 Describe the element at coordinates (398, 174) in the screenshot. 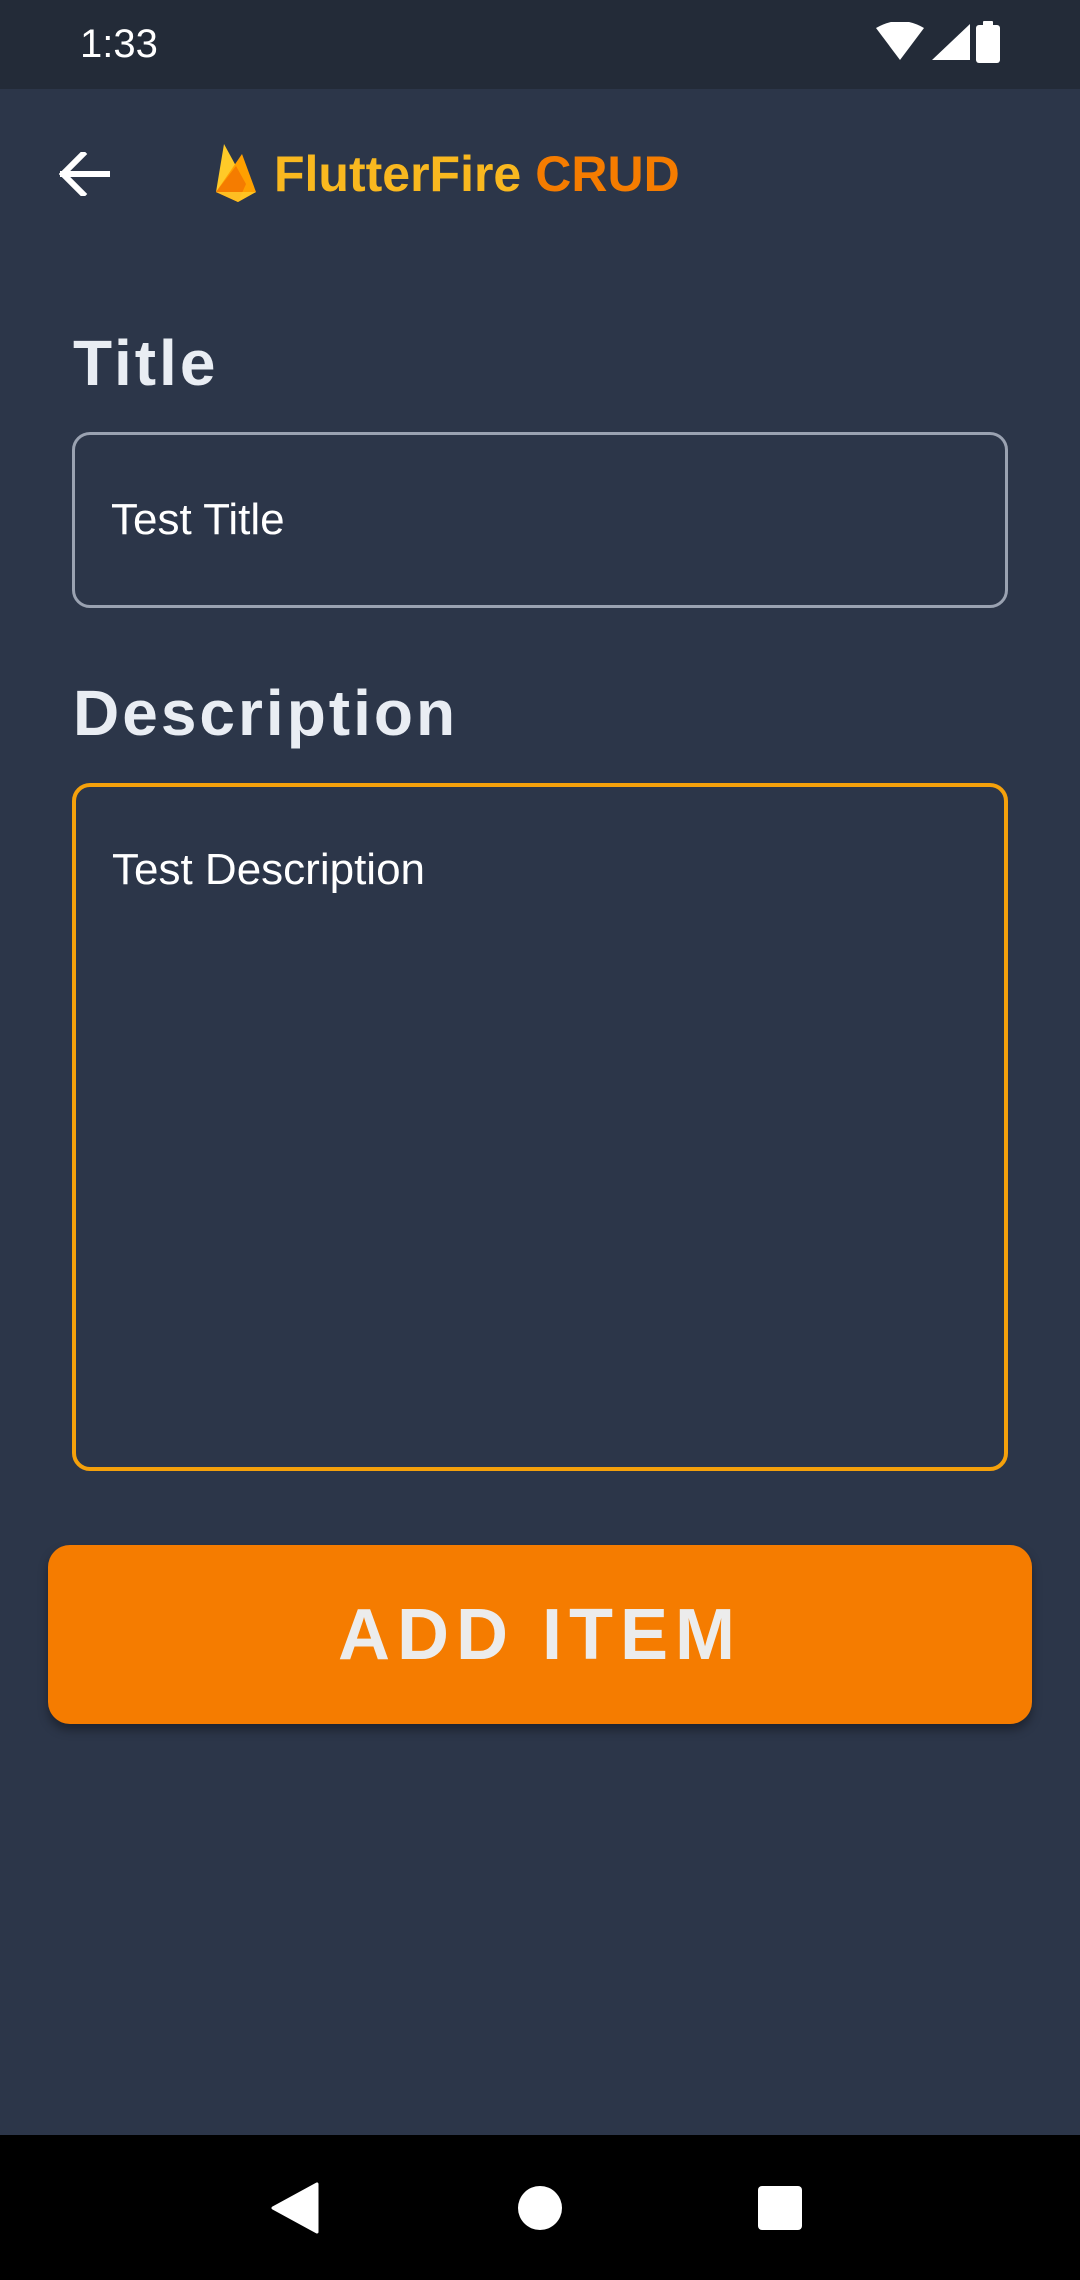

I see `app-title-flutterfire: FlutterFire` at that location.